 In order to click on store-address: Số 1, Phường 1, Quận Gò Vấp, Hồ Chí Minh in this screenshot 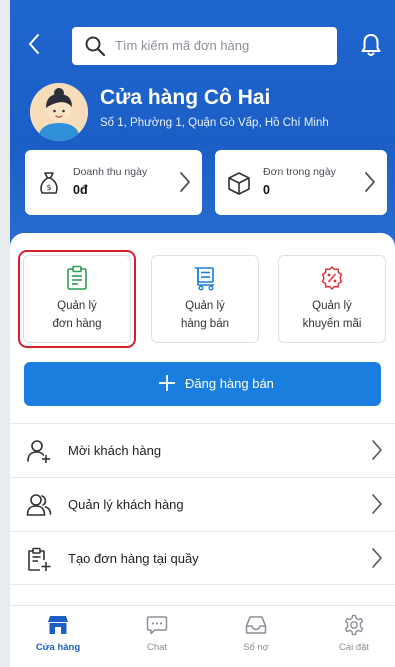, I will do `click(214, 123)`.